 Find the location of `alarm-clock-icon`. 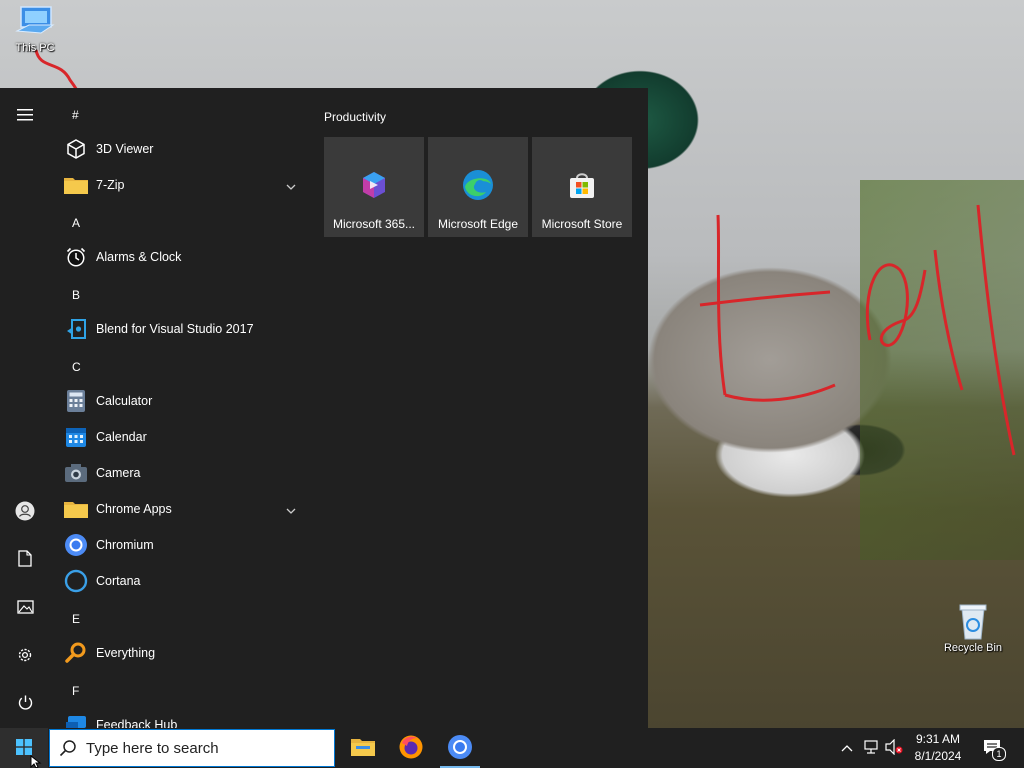

alarm-clock-icon is located at coordinates (76, 257).